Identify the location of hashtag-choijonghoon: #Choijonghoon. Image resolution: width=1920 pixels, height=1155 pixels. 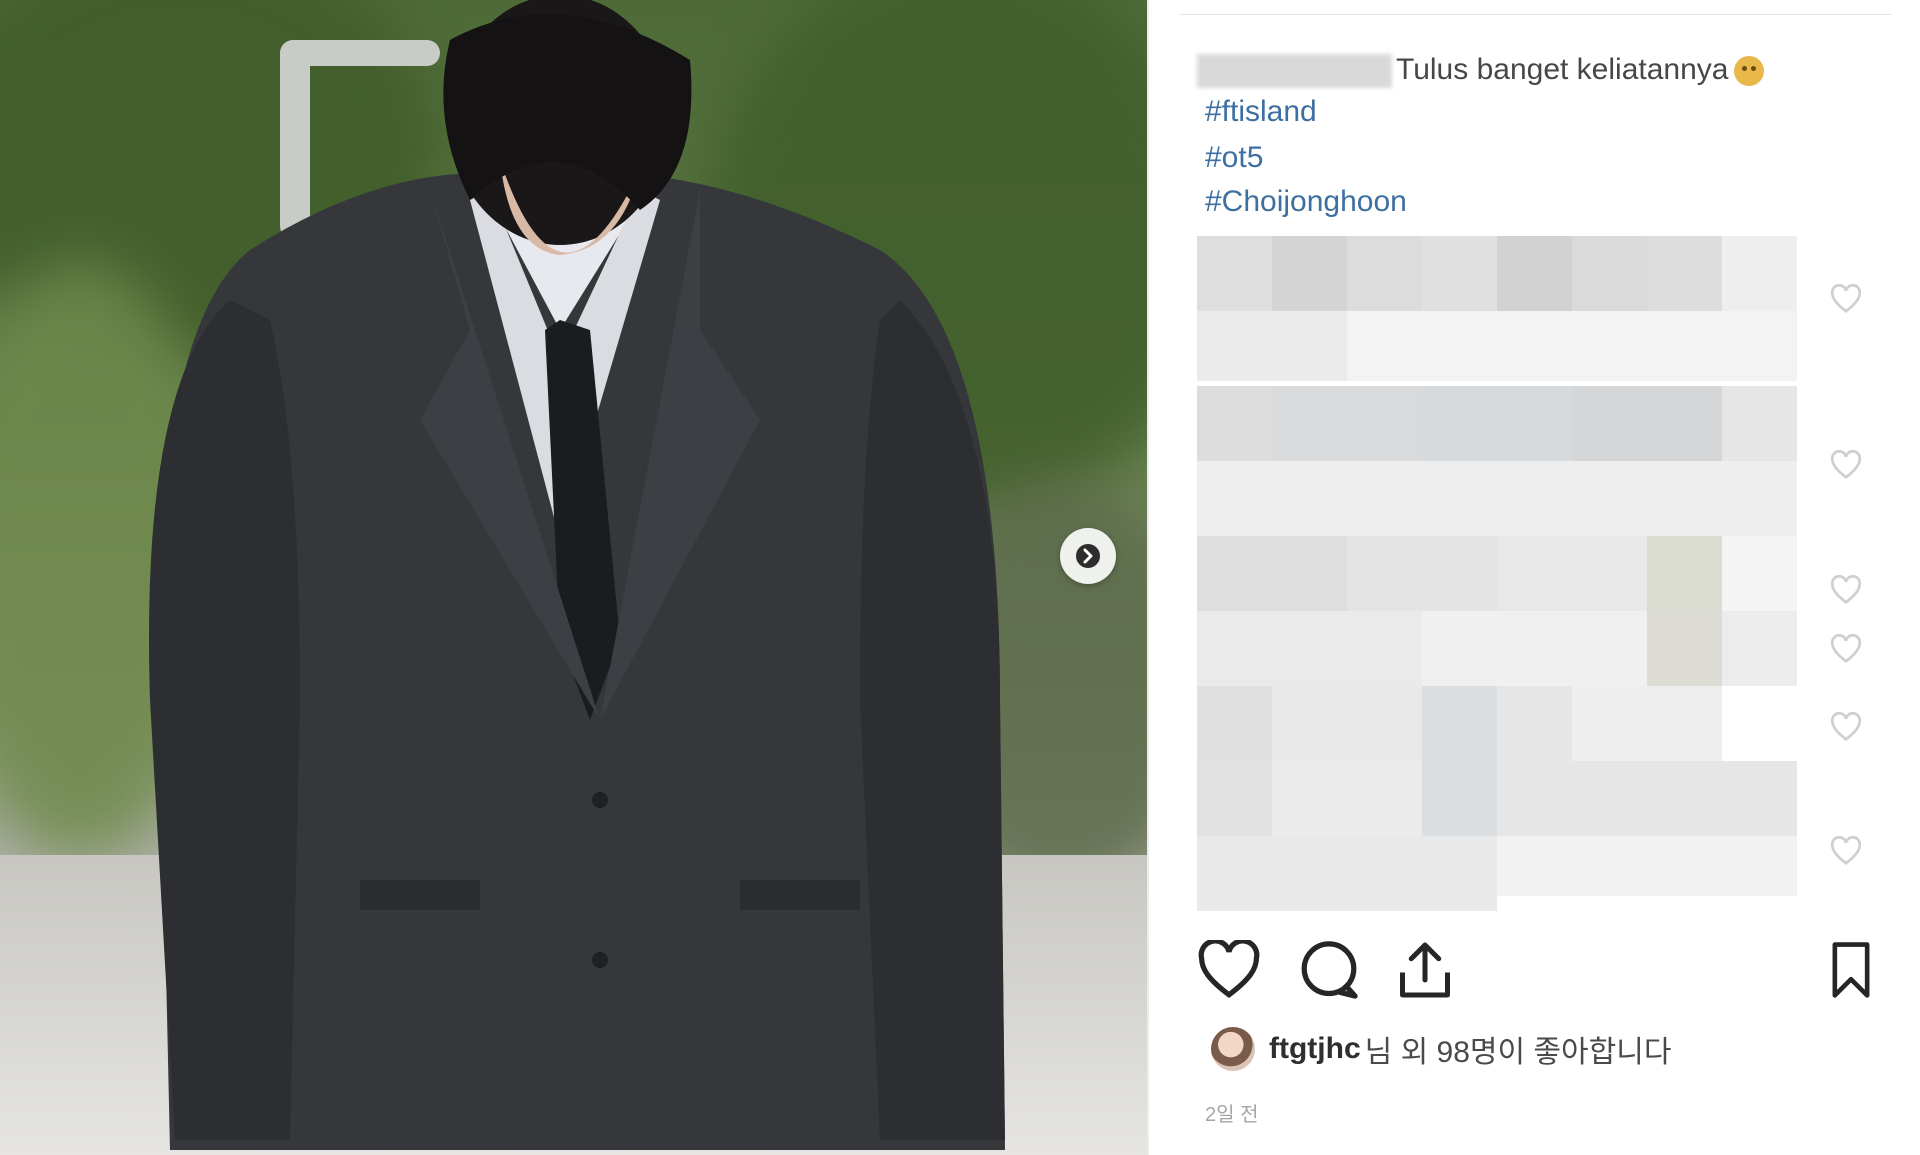
(1306, 202).